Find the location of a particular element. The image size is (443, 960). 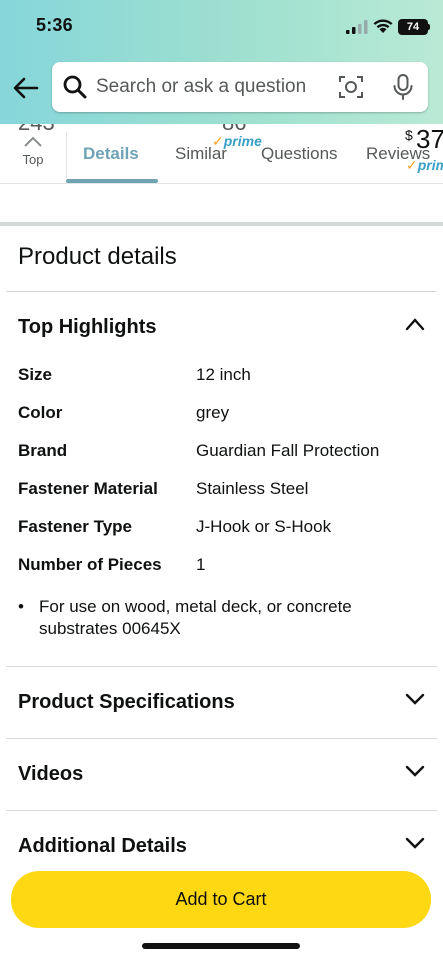

spec-value: Stainless Steel is located at coordinates (252, 488).